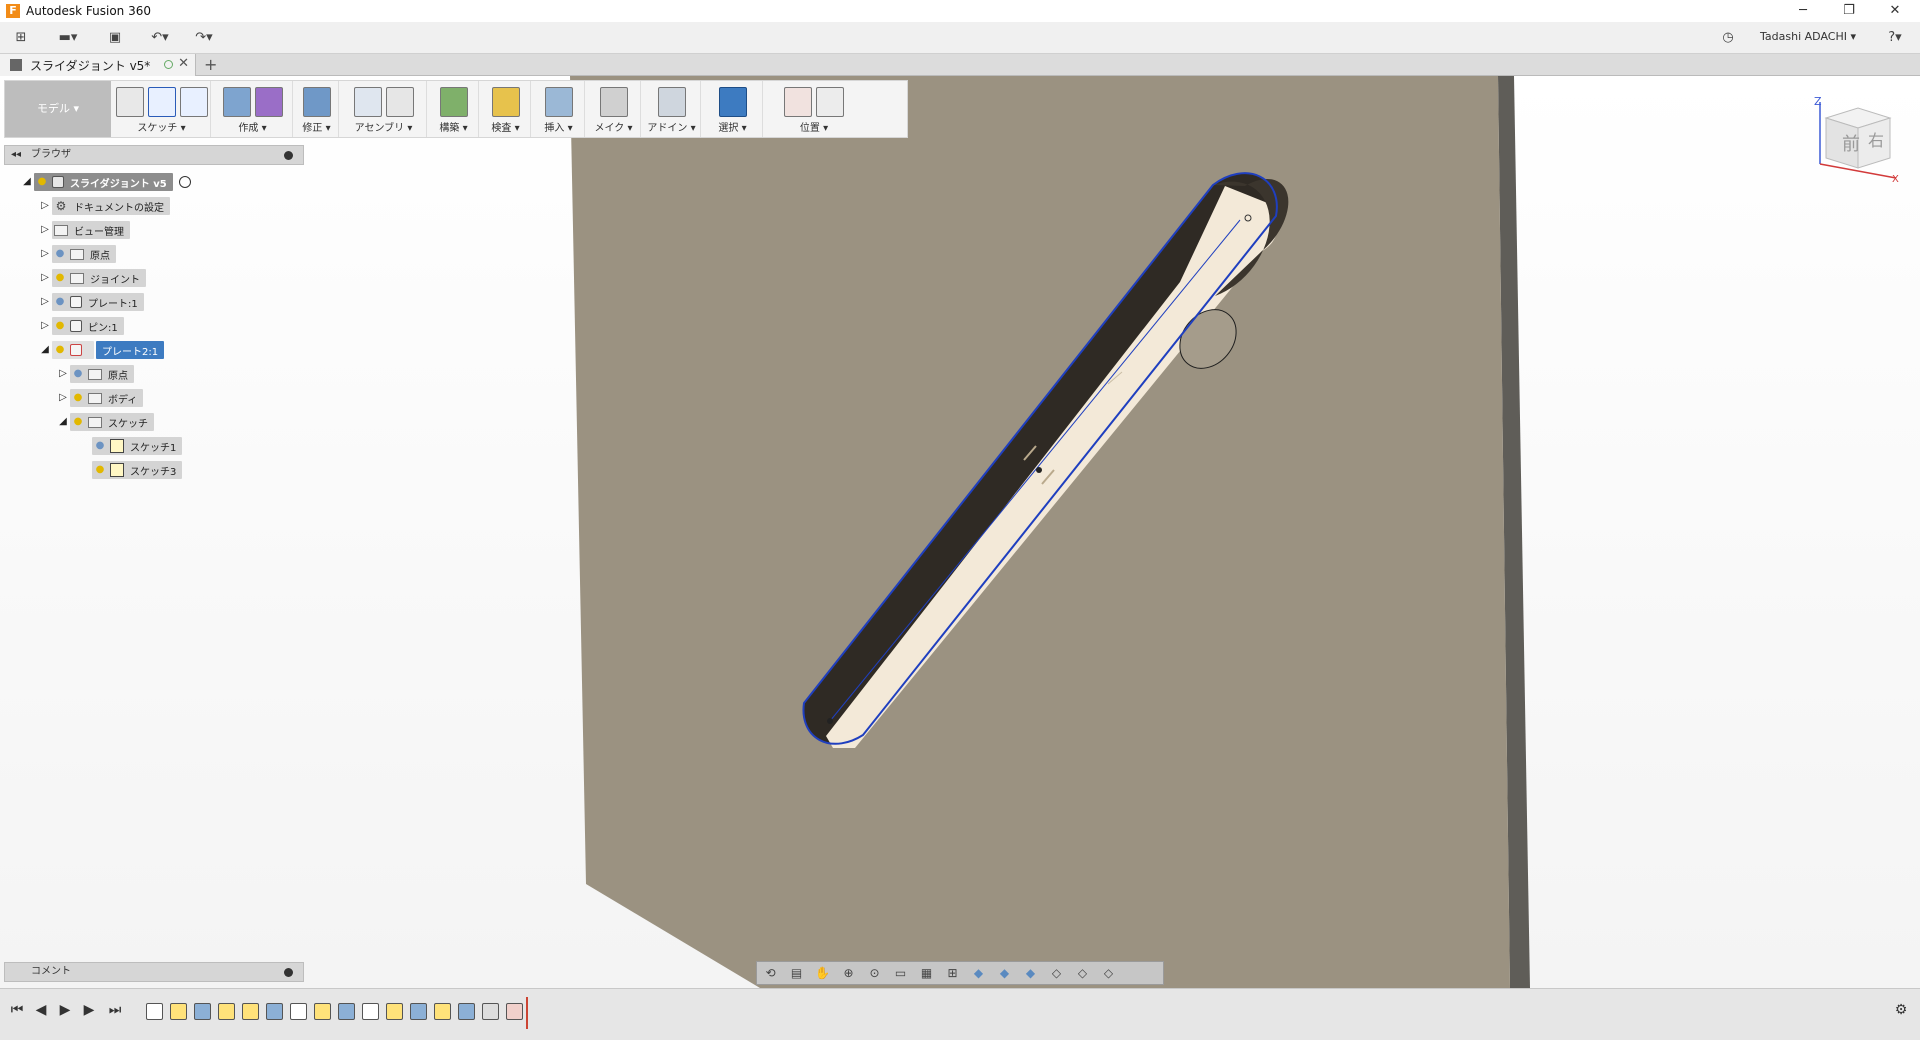 The image size is (1920, 1040). Describe the element at coordinates (107, 398) in the screenshot. I see `tree-node: ● ボディ` at that location.